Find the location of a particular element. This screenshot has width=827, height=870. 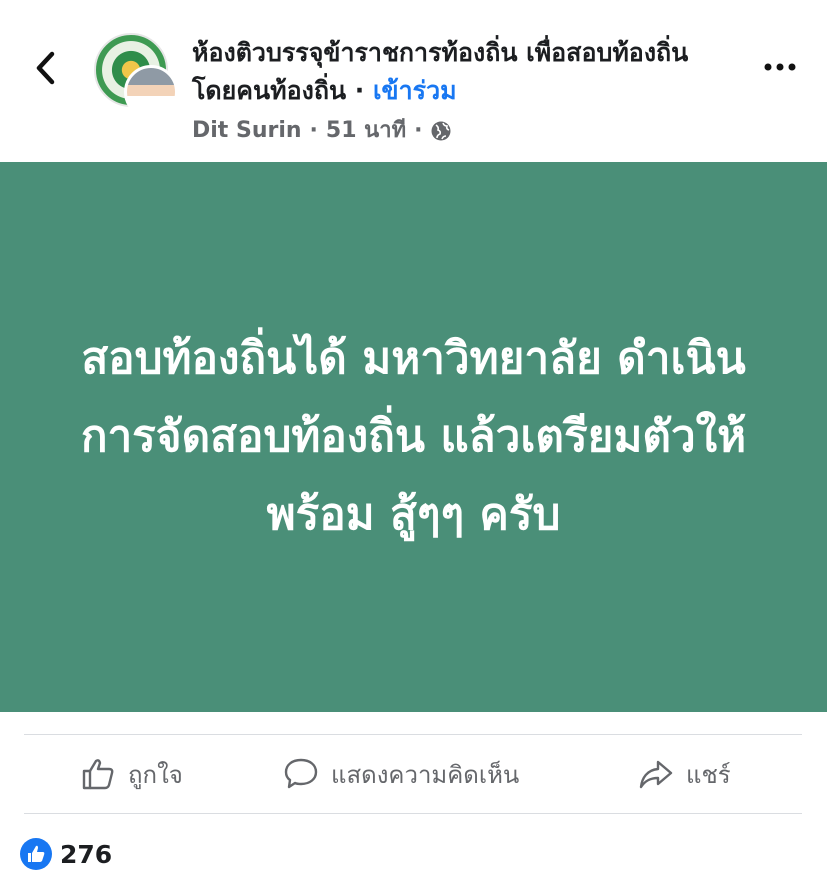

chevron-left-icon is located at coordinates (45, 68).